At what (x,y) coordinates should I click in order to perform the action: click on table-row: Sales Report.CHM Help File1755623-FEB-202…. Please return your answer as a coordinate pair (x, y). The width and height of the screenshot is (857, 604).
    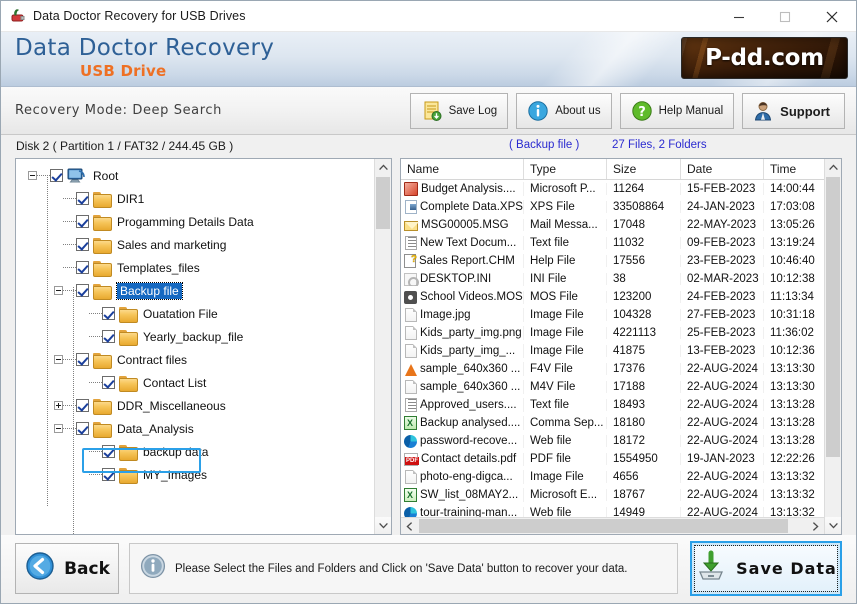
    Looking at the image, I should click on (612, 261).